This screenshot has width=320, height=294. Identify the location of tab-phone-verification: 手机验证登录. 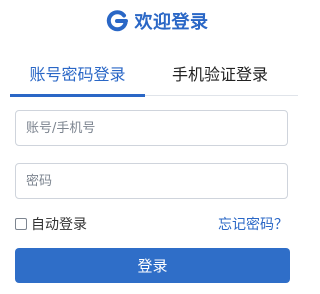
(220, 75).